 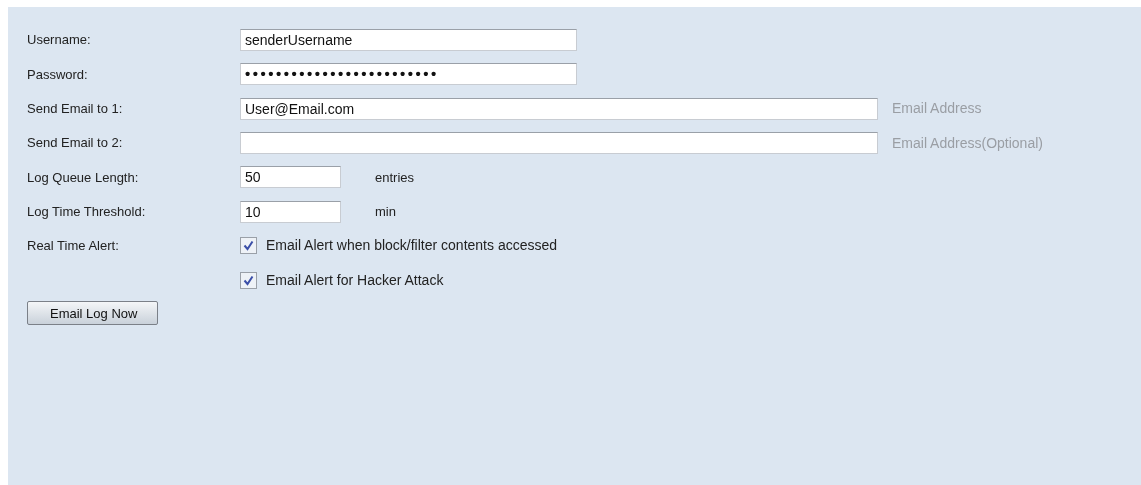 What do you see at coordinates (59, 40) in the screenshot?
I see `field-label: Username:` at bounding box center [59, 40].